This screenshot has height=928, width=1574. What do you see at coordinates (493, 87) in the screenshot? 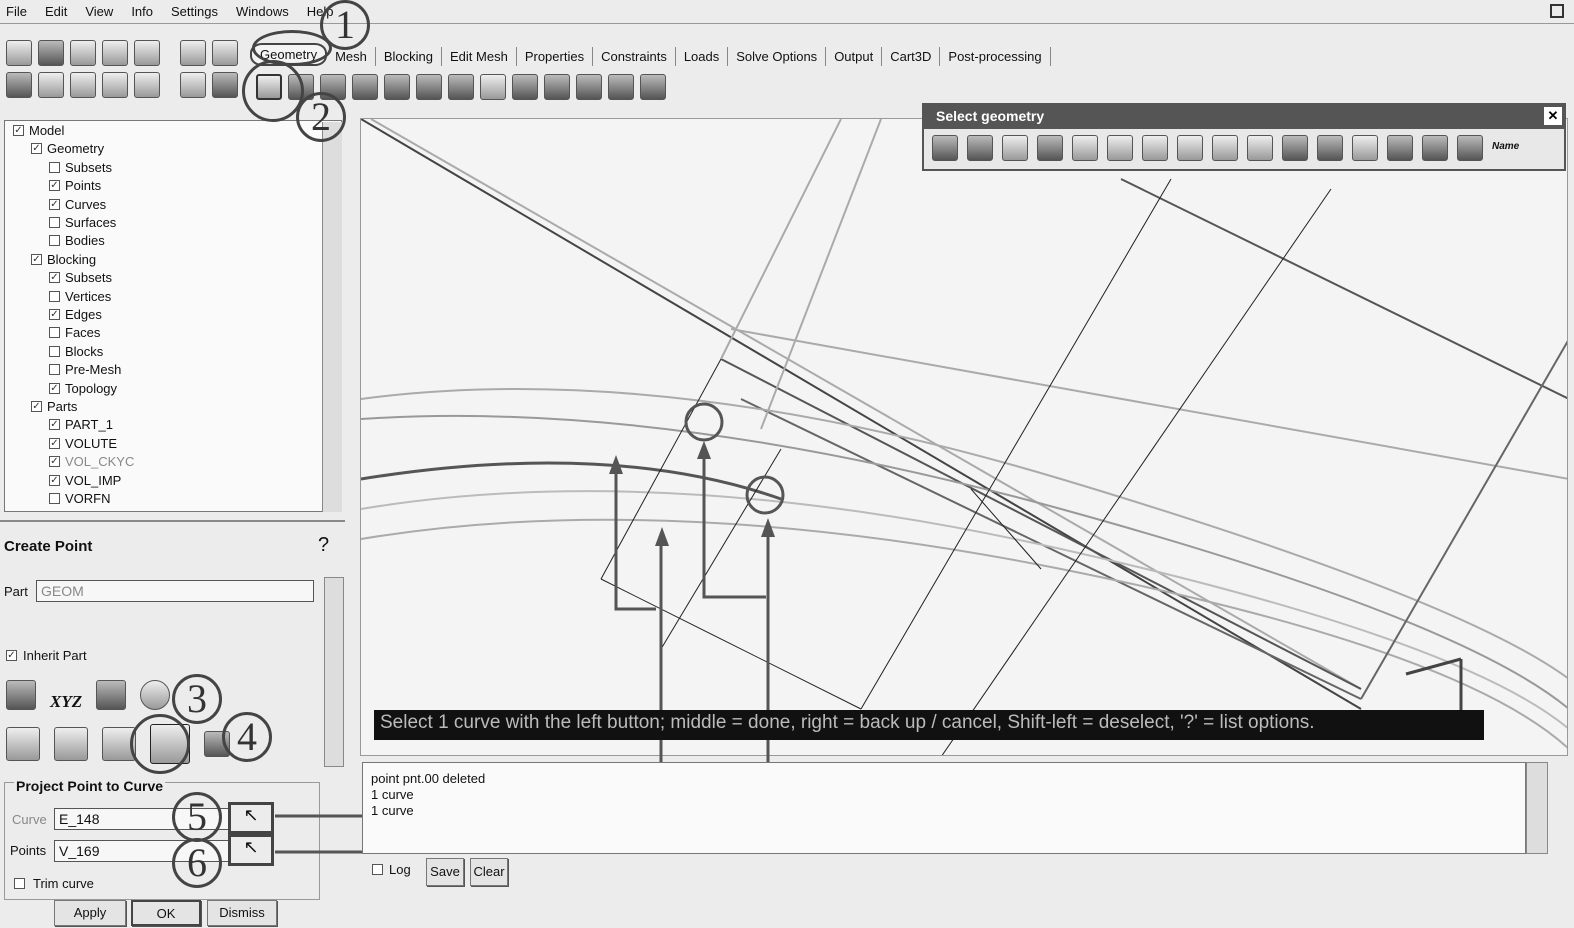
I see `sleep-icon` at bounding box center [493, 87].